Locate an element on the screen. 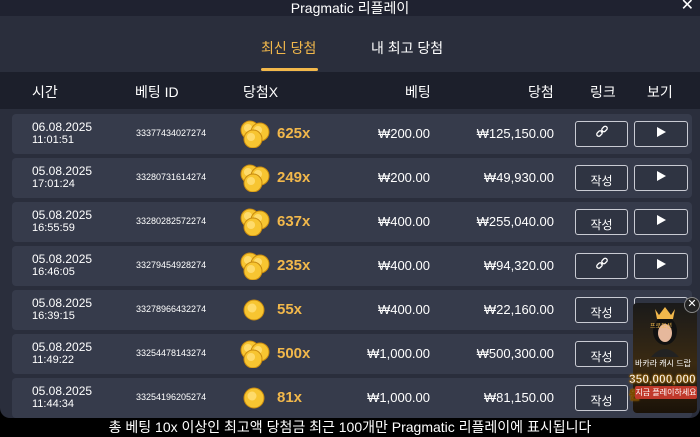 This screenshot has height=437, width=700. row-time: 11:44:34 is located at coordinates (53, 404).